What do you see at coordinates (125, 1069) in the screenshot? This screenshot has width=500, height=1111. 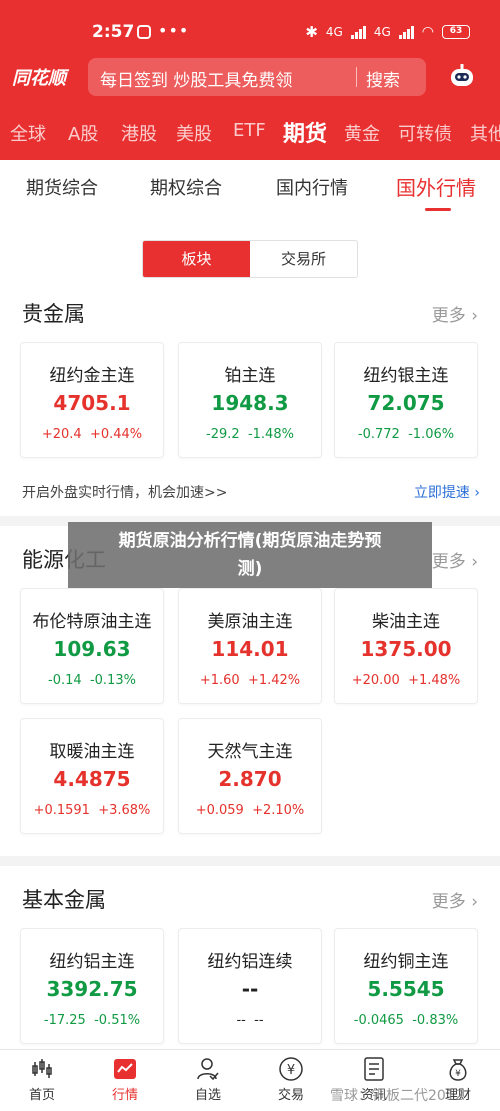 I see `market-chart-icon` at bounding box center [125, 1069].